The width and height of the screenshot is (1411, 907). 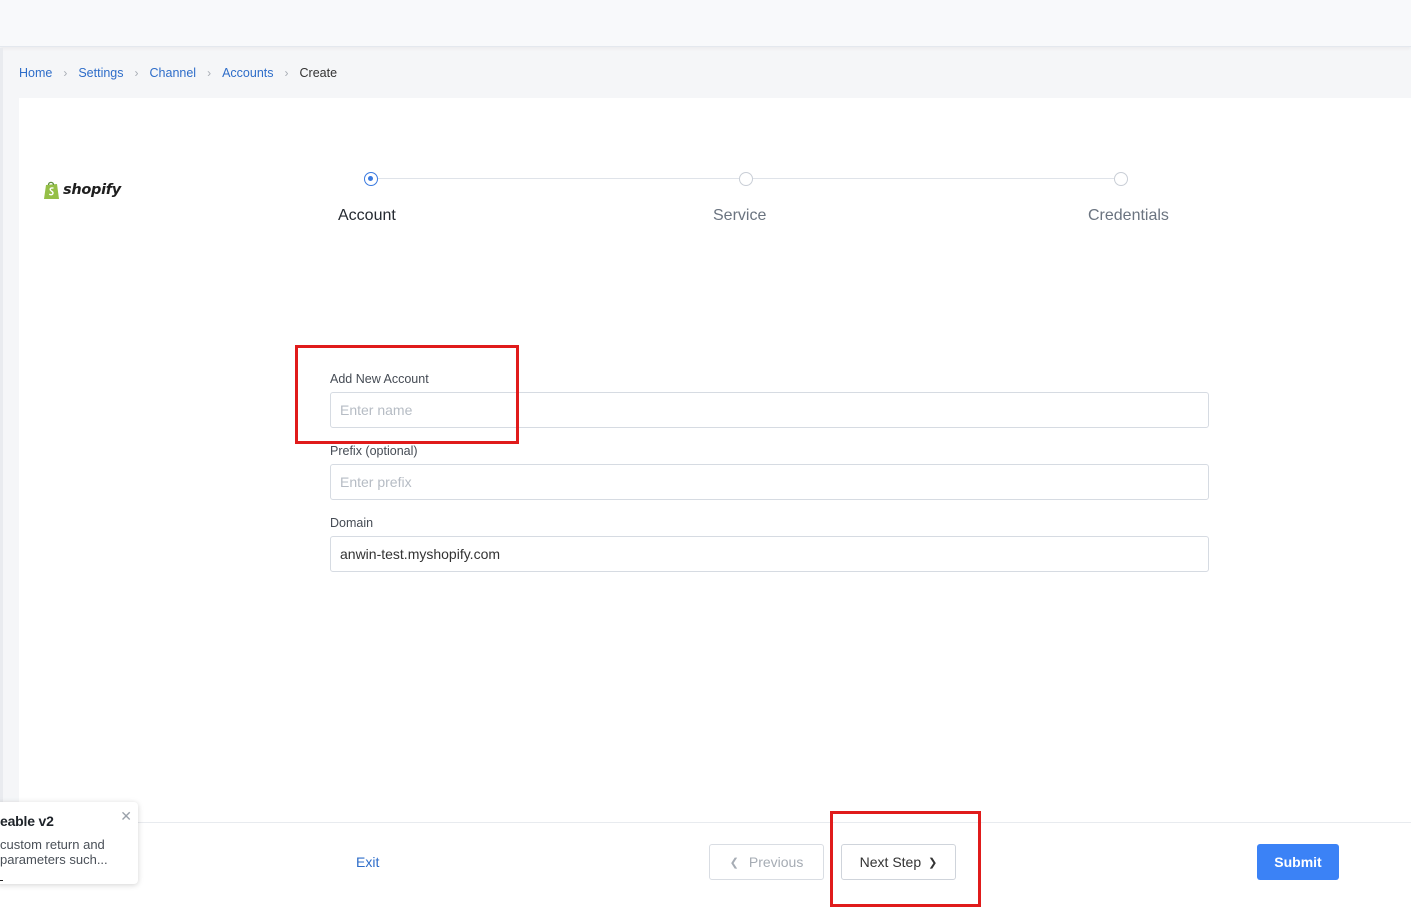 I want to click on top-bar, so click(x=705, y=23).